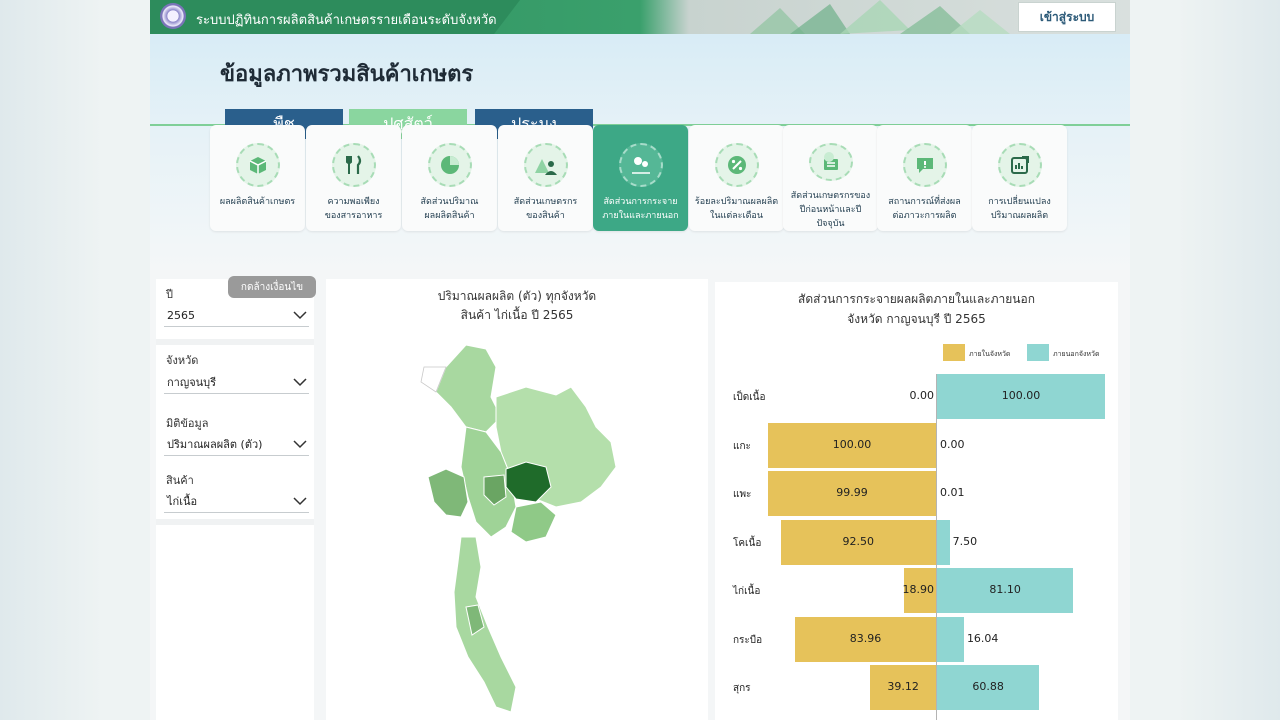 Image resolution: width=1280 pixels, height=720 pixels. Describe the element at coordinates (181, 315) in the screenshot. I see `year-value: 2565` at that location.